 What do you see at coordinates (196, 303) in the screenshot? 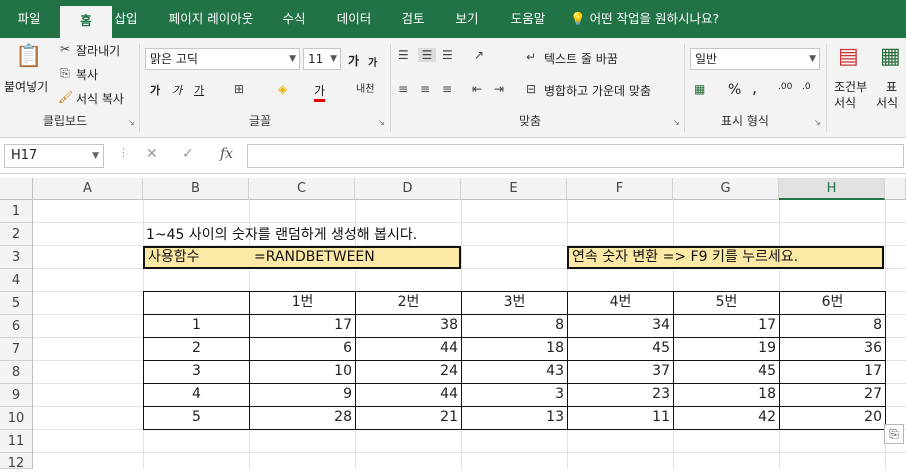
I see `table-header-cell` at bounding box center [196, 303].